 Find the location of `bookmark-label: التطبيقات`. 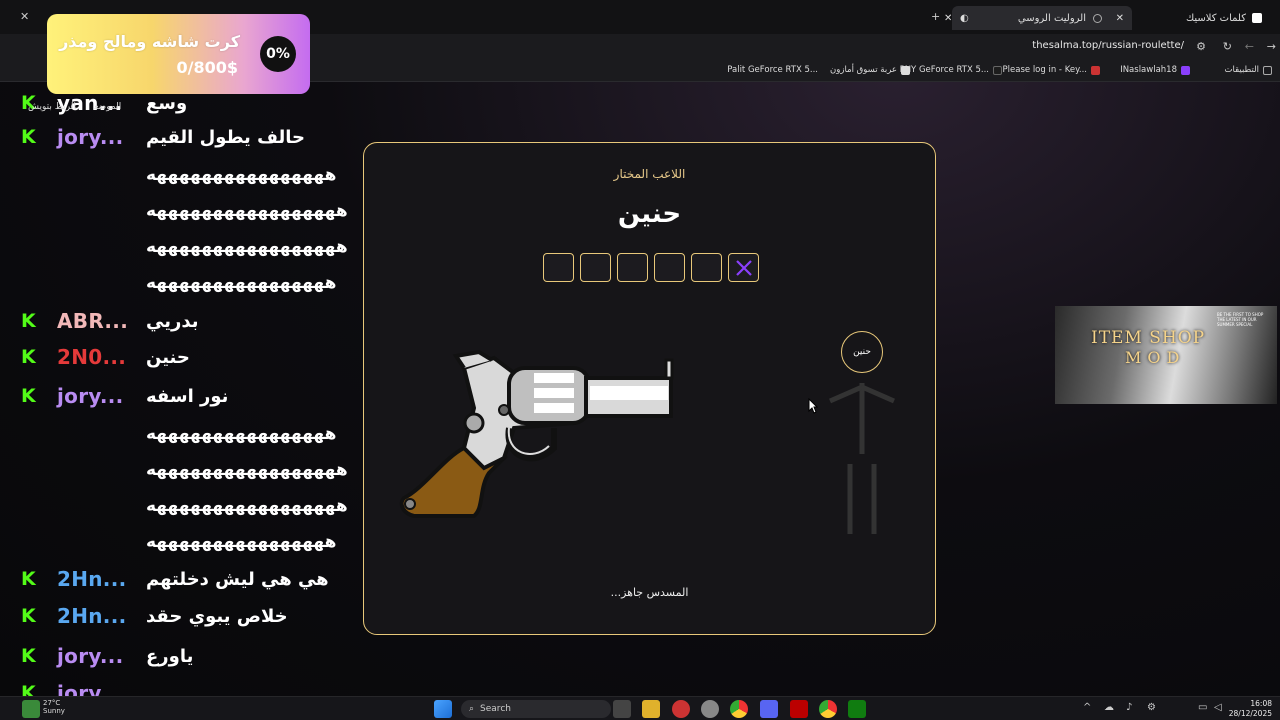

bookmark-label: التطبيقات is located at coordinates (1241, 70).